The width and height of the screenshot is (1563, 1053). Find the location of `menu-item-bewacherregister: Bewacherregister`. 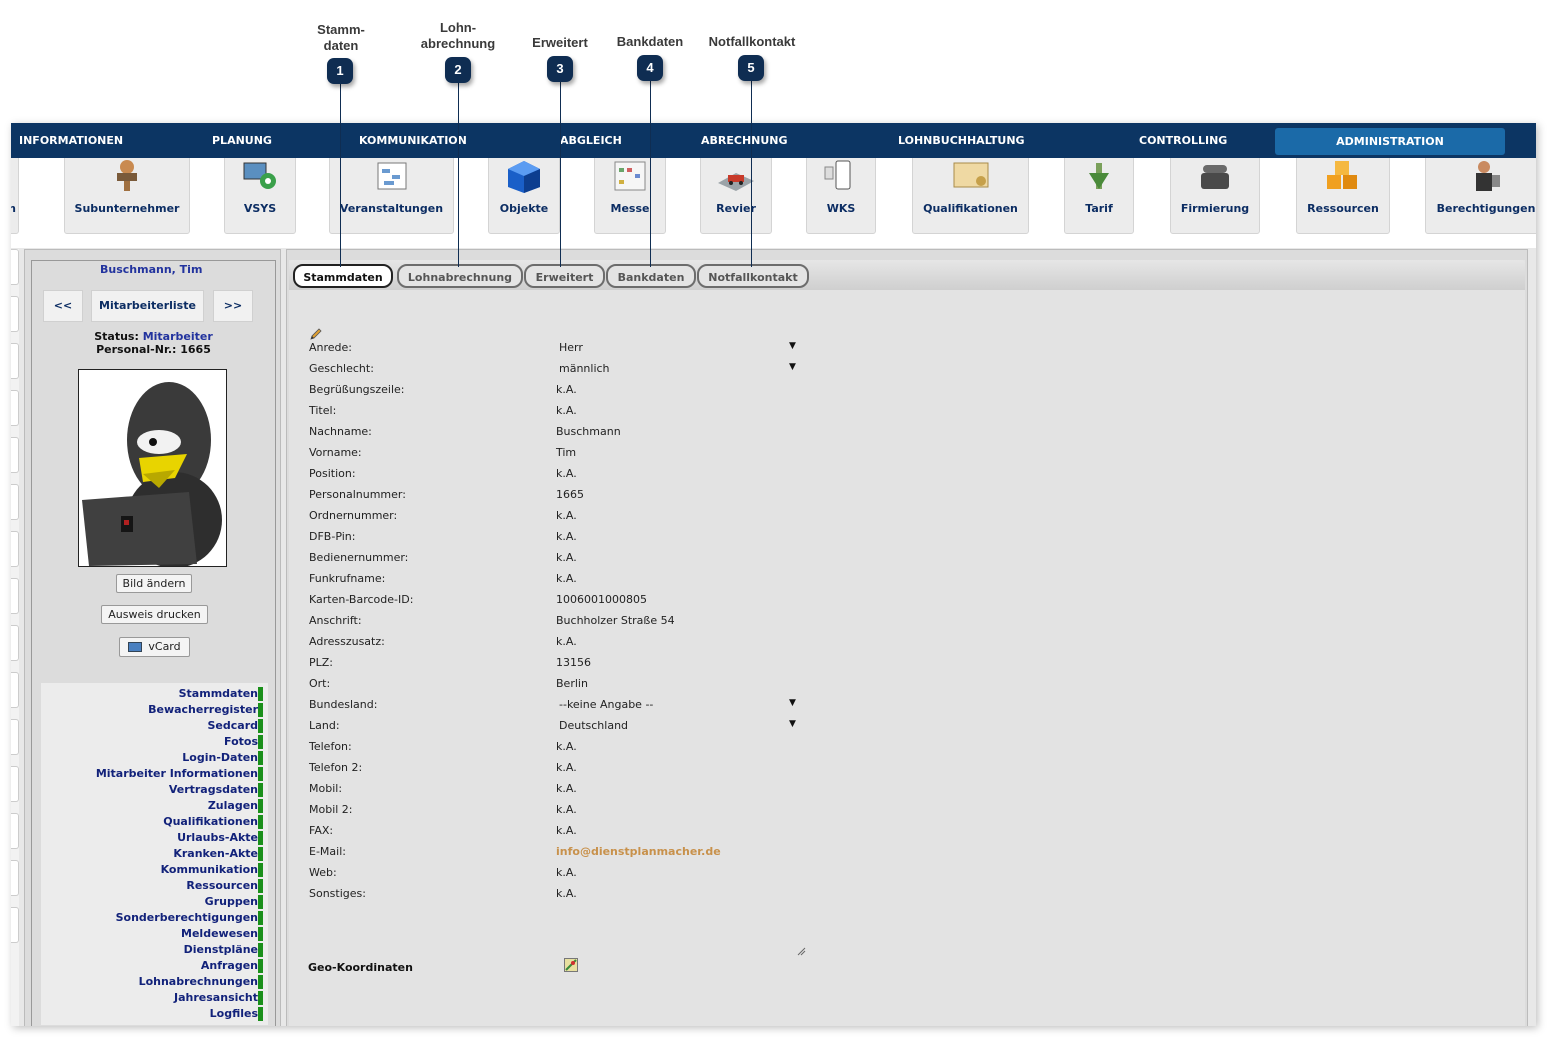

menu-item-bewacherregister: Bewacherregister is located at coordinates (203, 710).